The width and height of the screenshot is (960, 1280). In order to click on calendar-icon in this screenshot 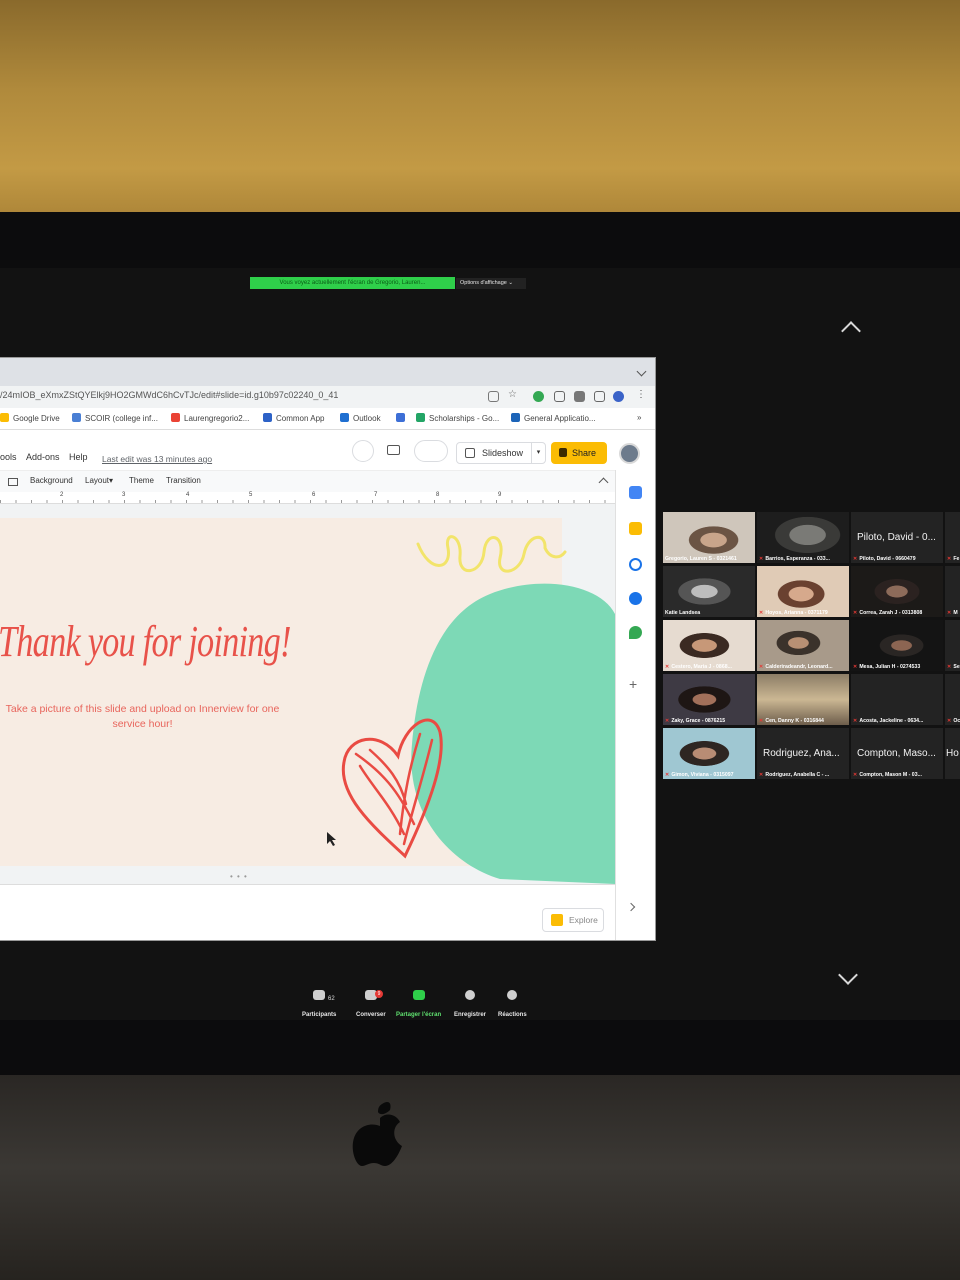, I will do `click(635, 492)`.